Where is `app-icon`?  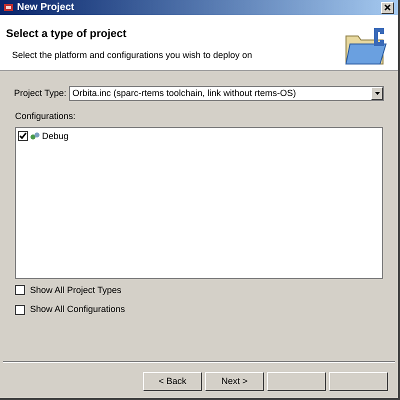
app-icon is located at coordinates (8, 7).